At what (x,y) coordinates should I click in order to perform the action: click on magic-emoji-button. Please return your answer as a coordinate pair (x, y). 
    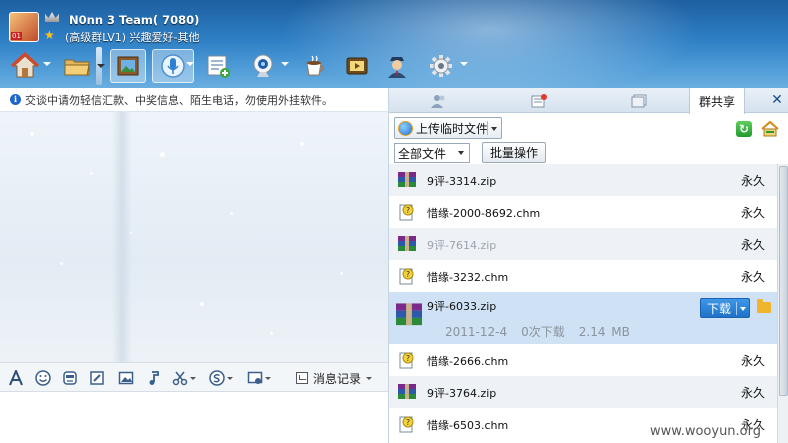
    Looking at the image, I should click on (70, 378).